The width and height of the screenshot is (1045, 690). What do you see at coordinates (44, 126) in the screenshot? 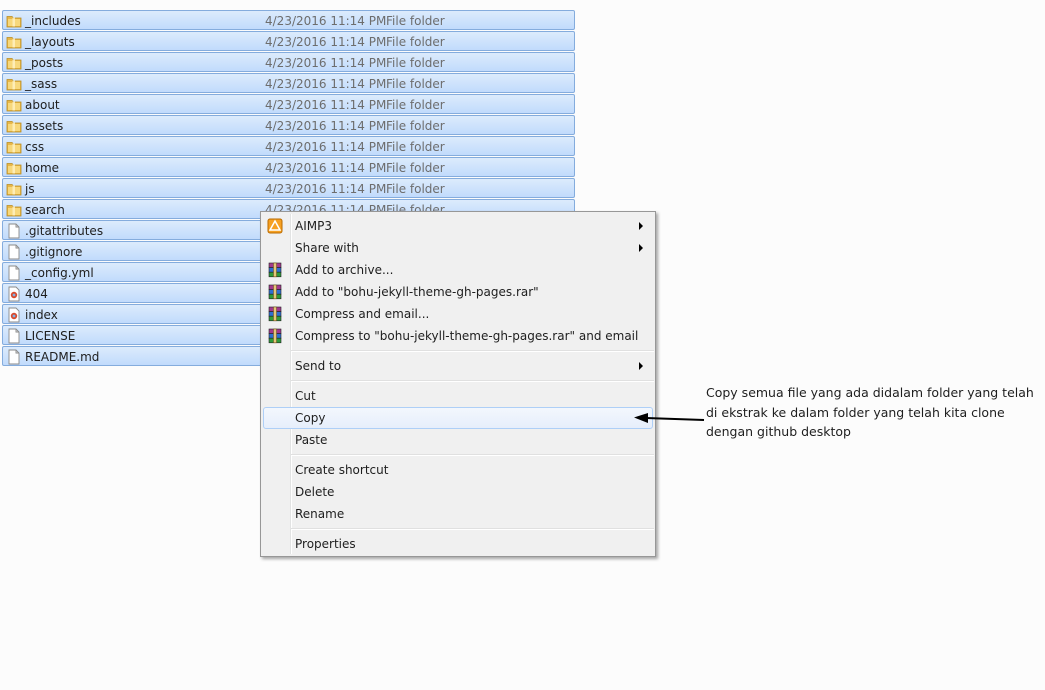
I see `file-name: assets` at bounding box center [44, 126].